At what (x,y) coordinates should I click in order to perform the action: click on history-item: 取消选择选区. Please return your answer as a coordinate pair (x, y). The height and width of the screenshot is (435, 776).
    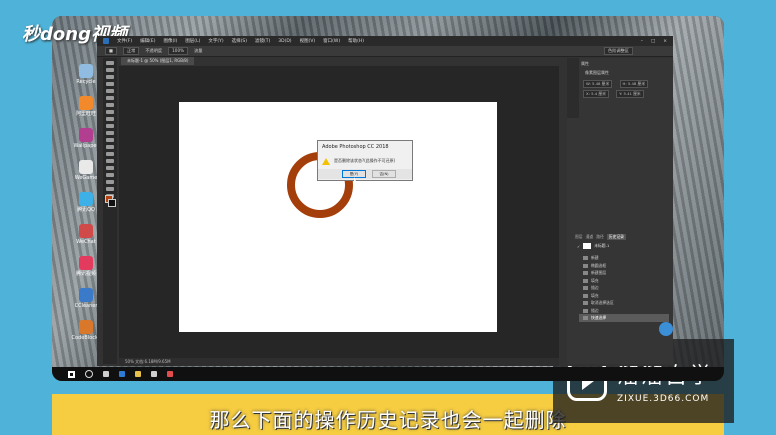
    Looking at the image, I should click on (624, 303).